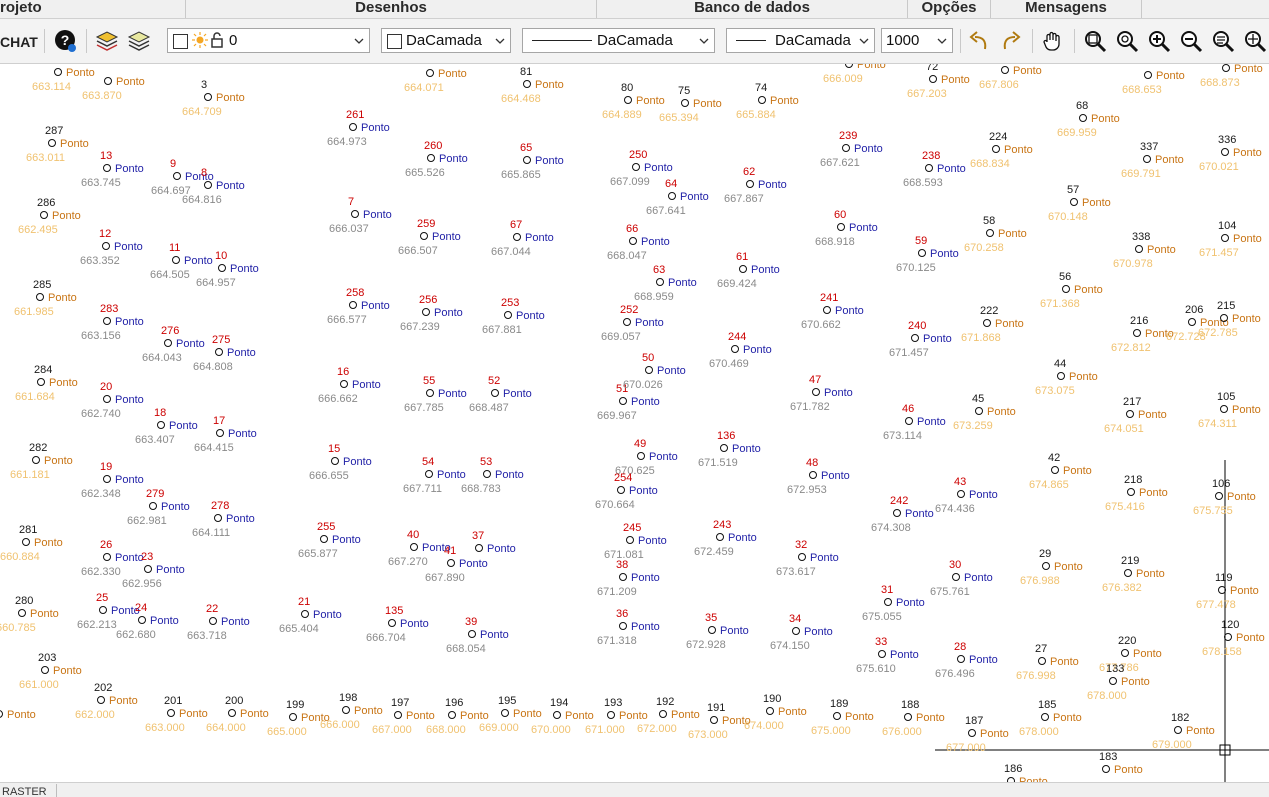  Describe the element at coordinates (821, 393) in the screenshot. I see `survey-point: 47Ponto 671.782` at that location.